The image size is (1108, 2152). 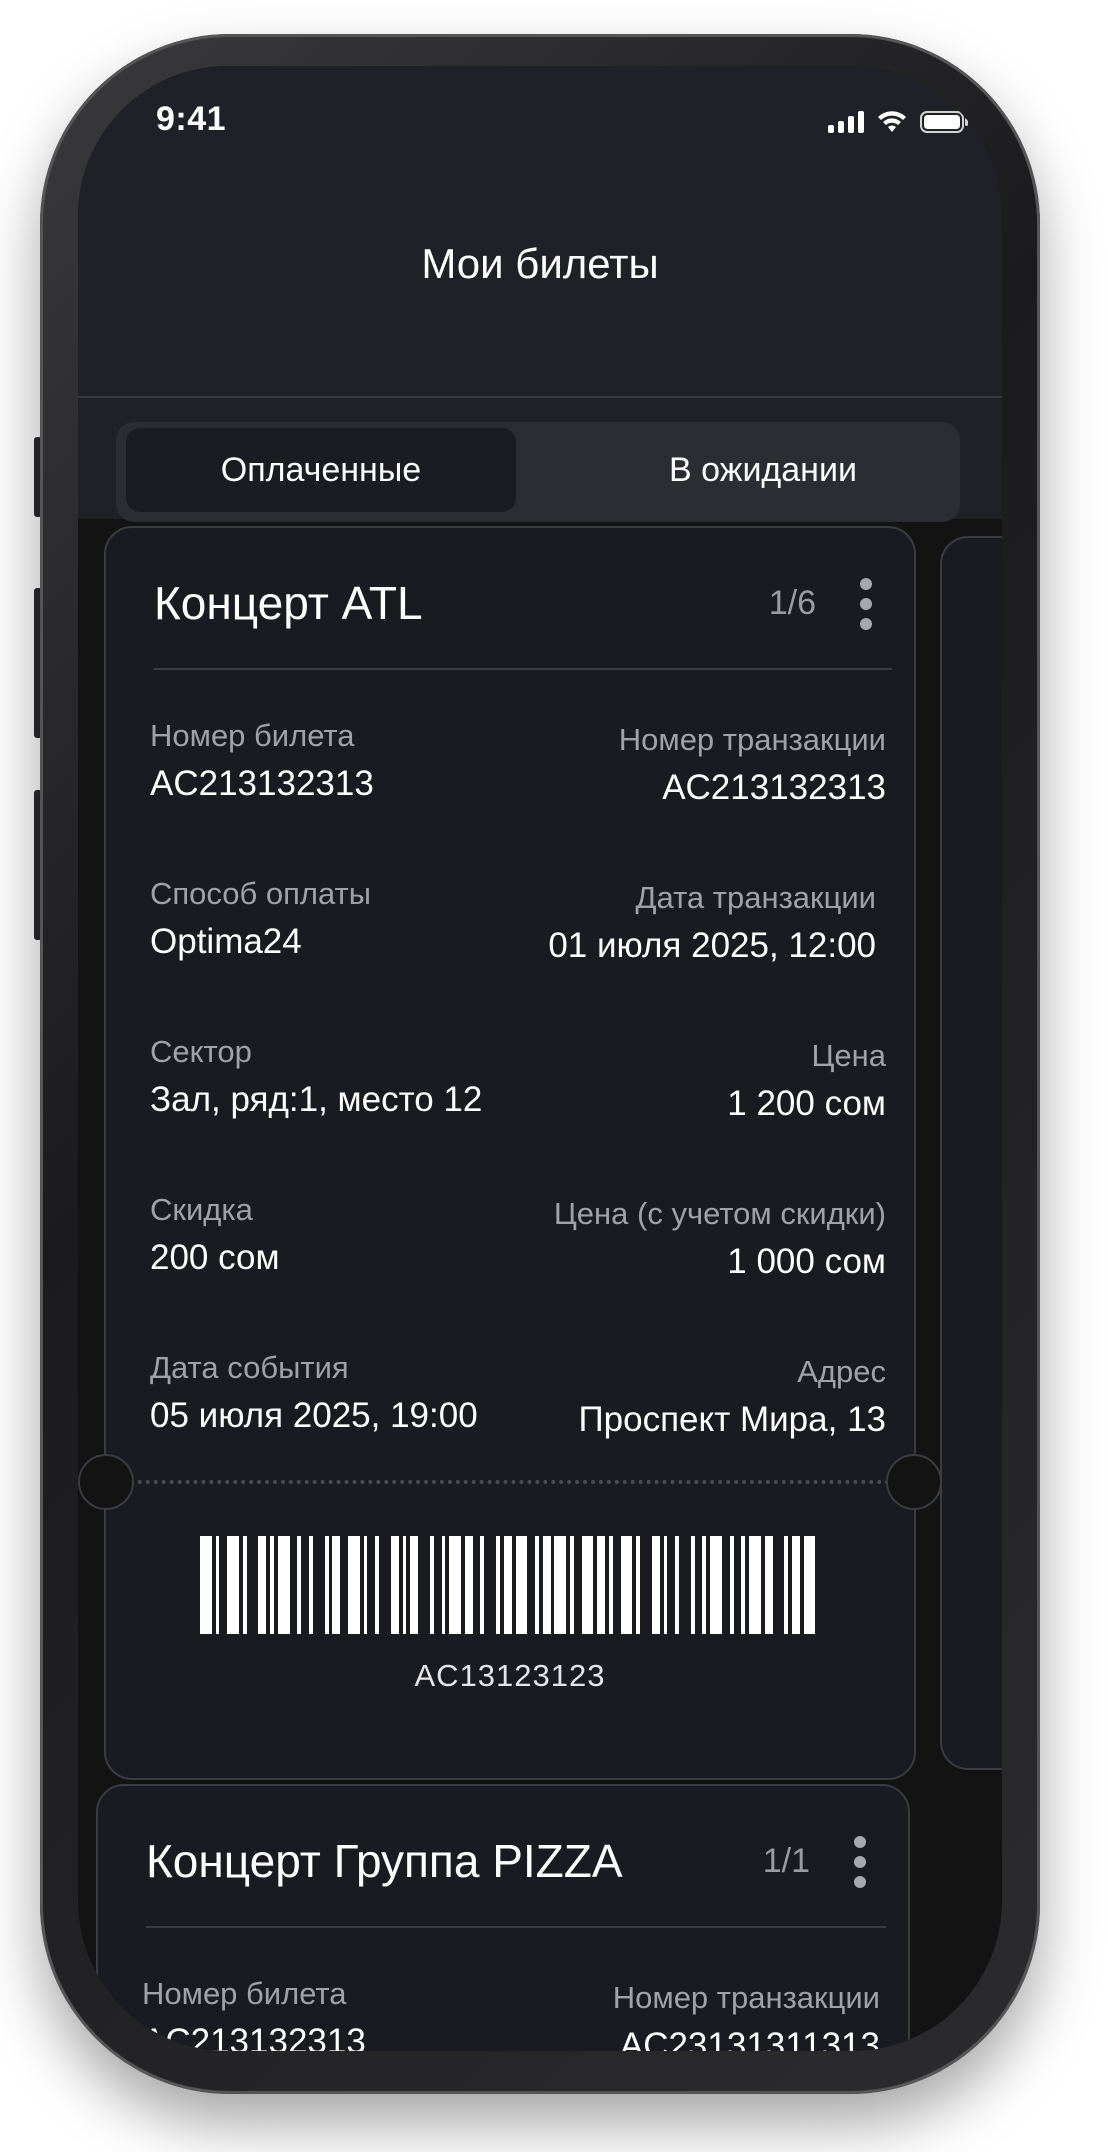 I want to click on field-label: Способ оплаты, so click(x=261, y=893).